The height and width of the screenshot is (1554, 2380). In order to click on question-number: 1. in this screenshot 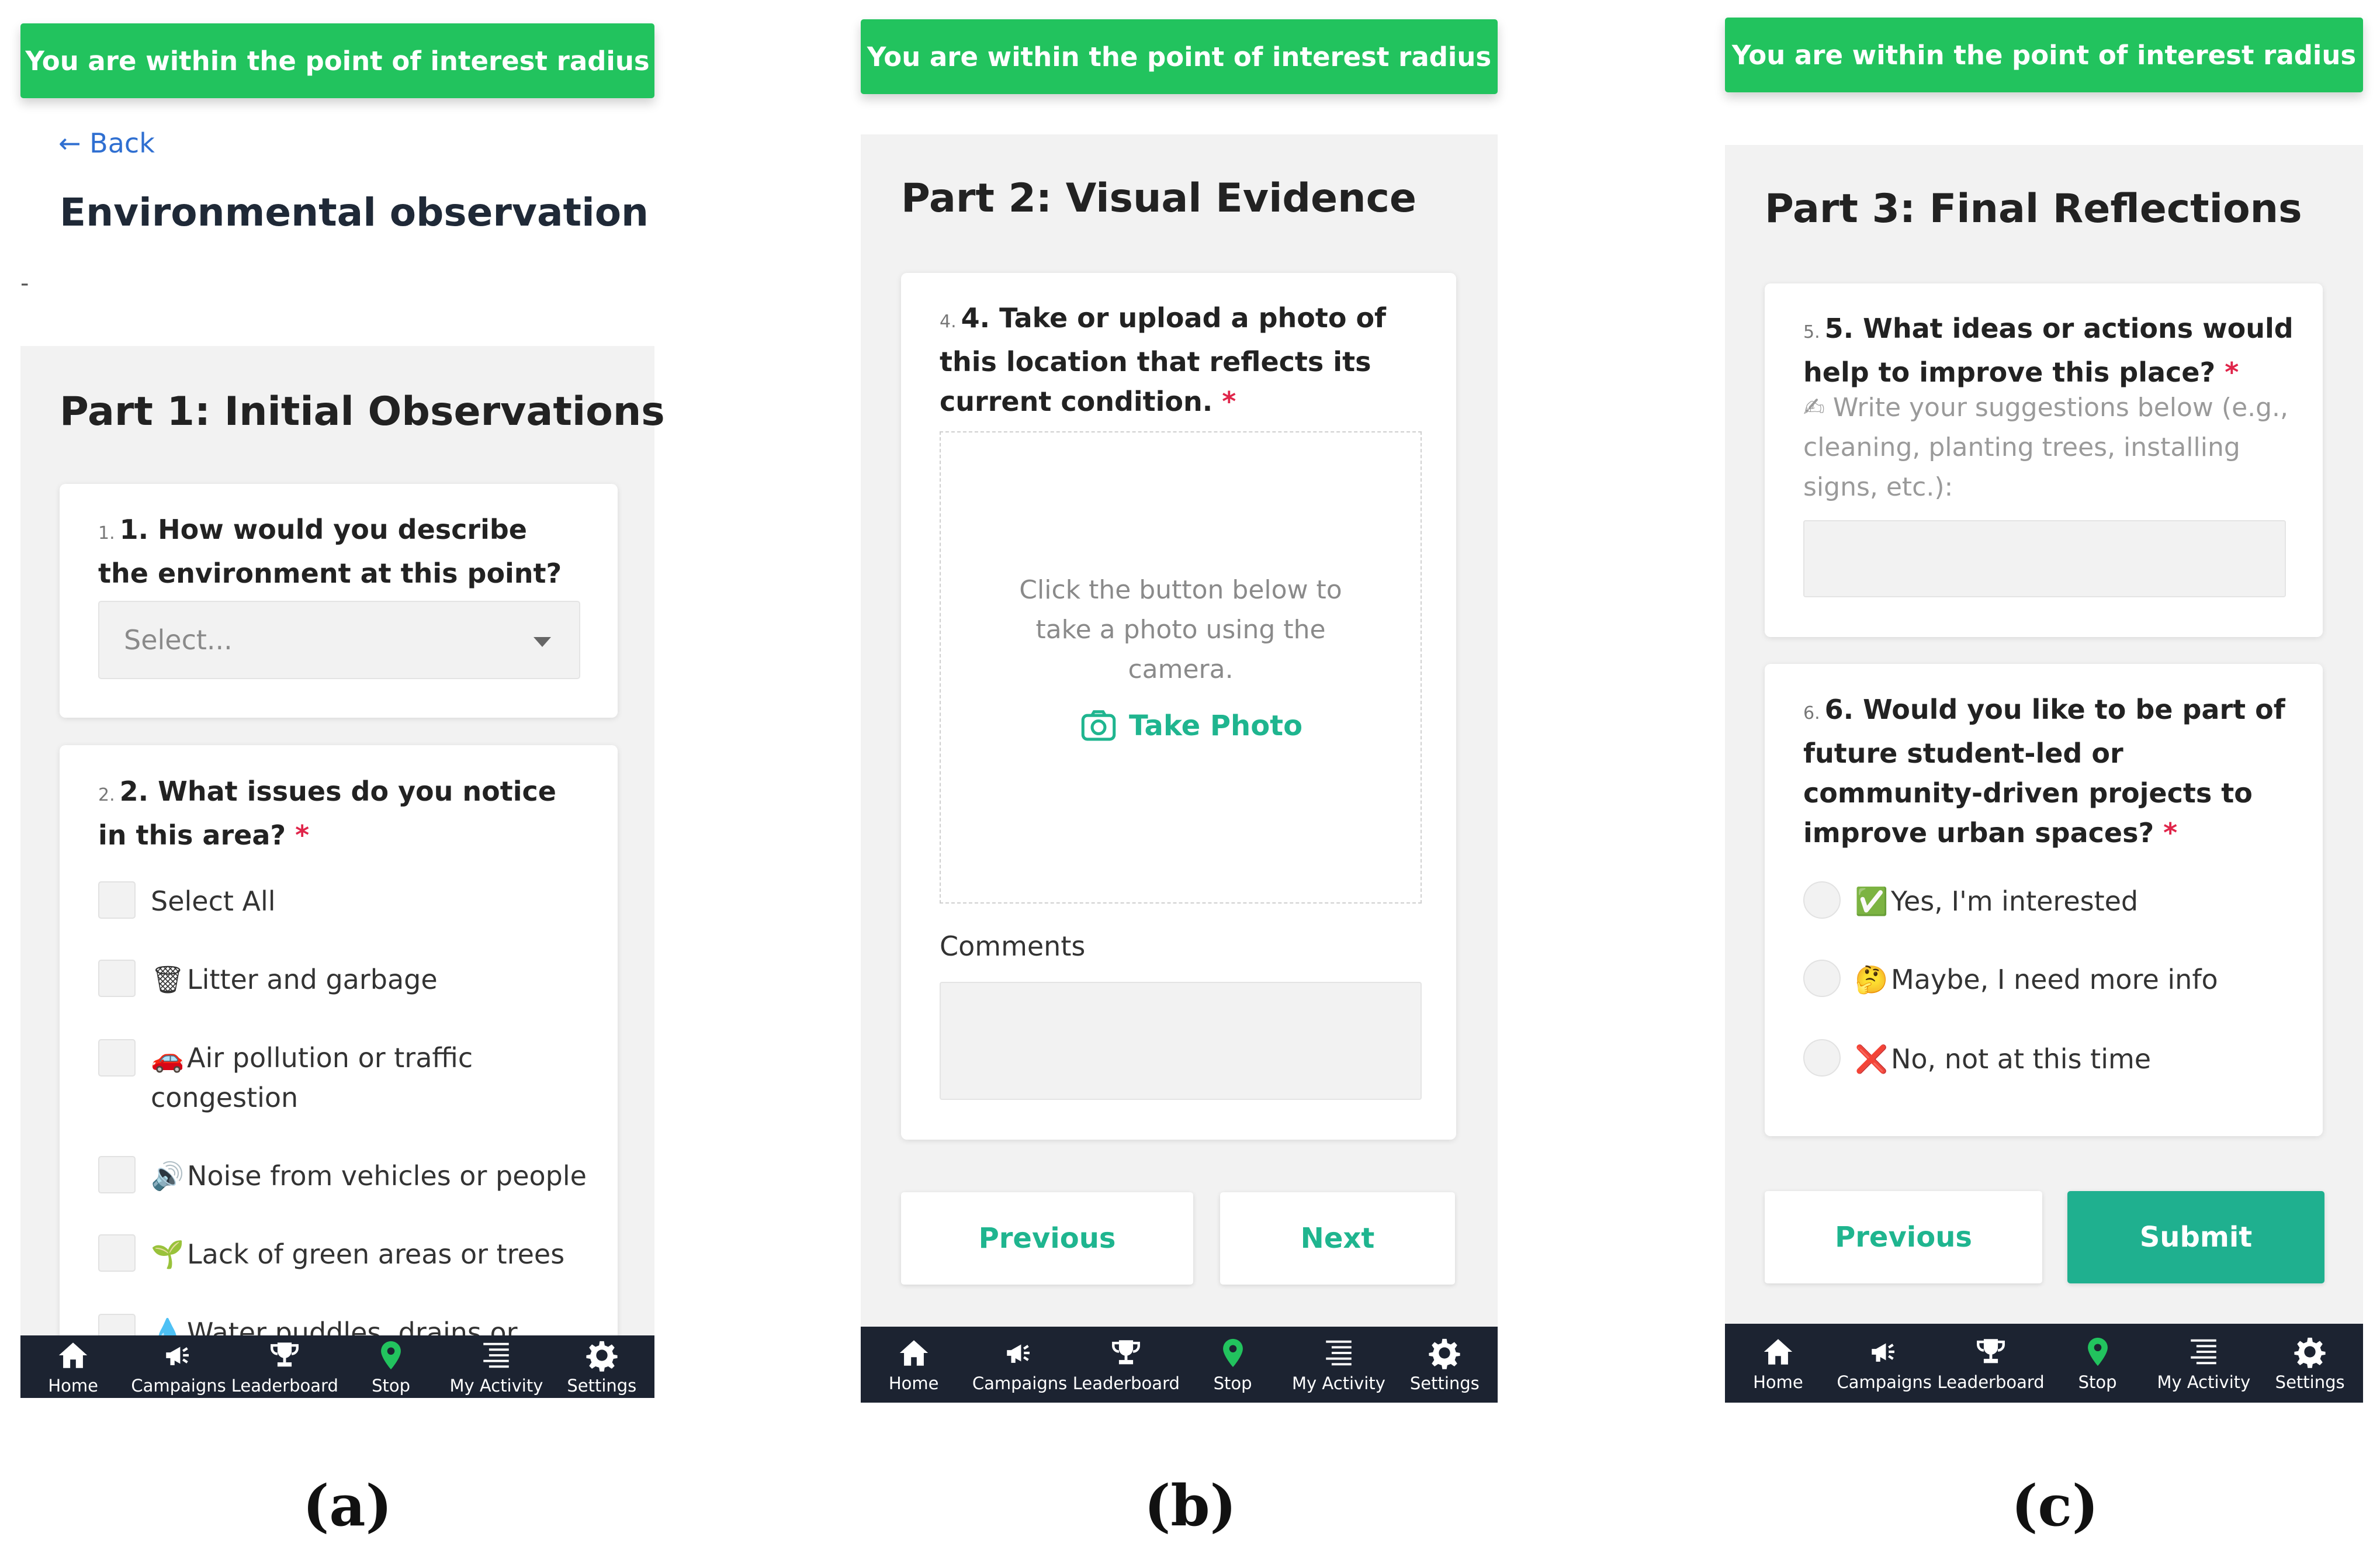, I will do `click(106, 533)`.